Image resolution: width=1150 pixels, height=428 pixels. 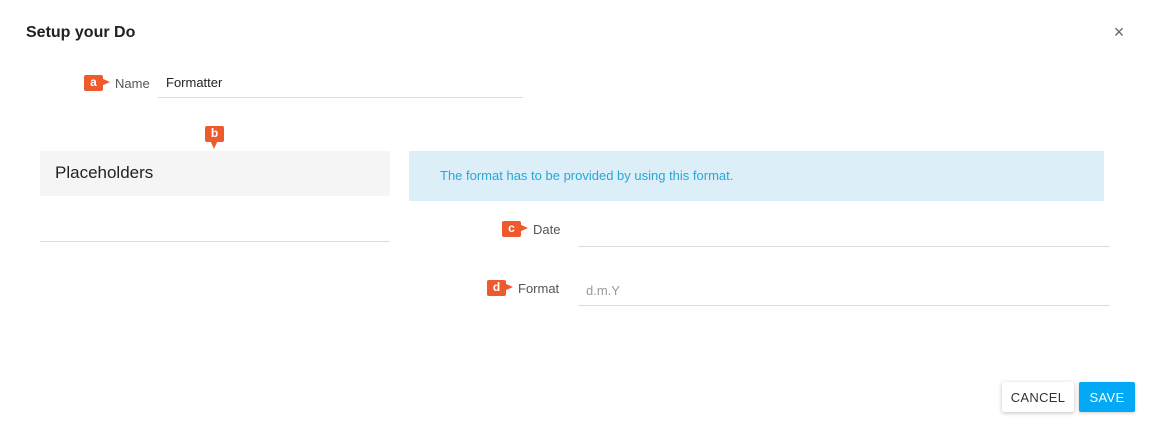 I want to click on format-label: Format, so click(x=539, y=288).